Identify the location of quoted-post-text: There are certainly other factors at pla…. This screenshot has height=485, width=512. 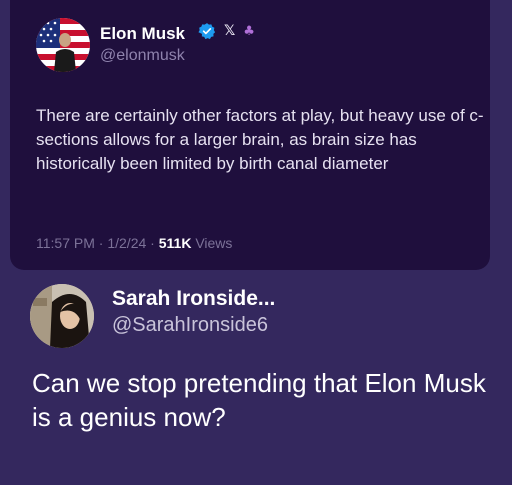
(260, 139).